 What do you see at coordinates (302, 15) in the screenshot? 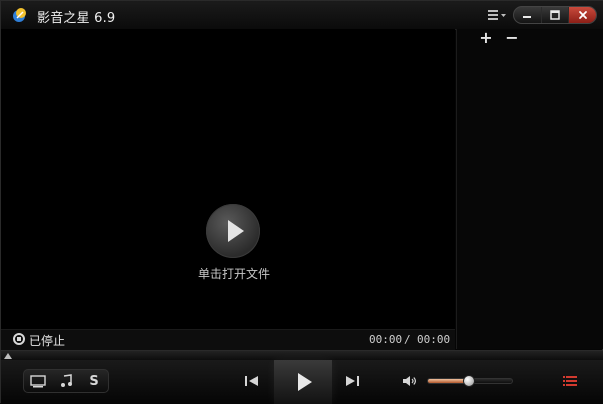
I see `title-bar: 影音之星 6.9` at bounding box center [302, 15].